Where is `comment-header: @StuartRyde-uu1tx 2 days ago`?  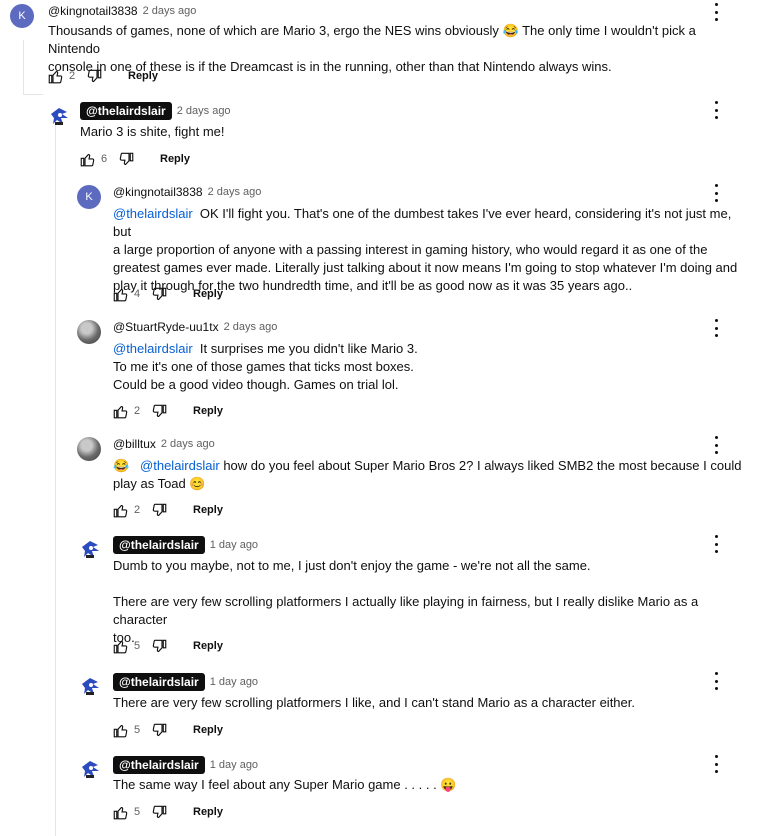 comment-header: @StuartRyde-uu1tx 2 days ago is located at coordinates (195, 327).